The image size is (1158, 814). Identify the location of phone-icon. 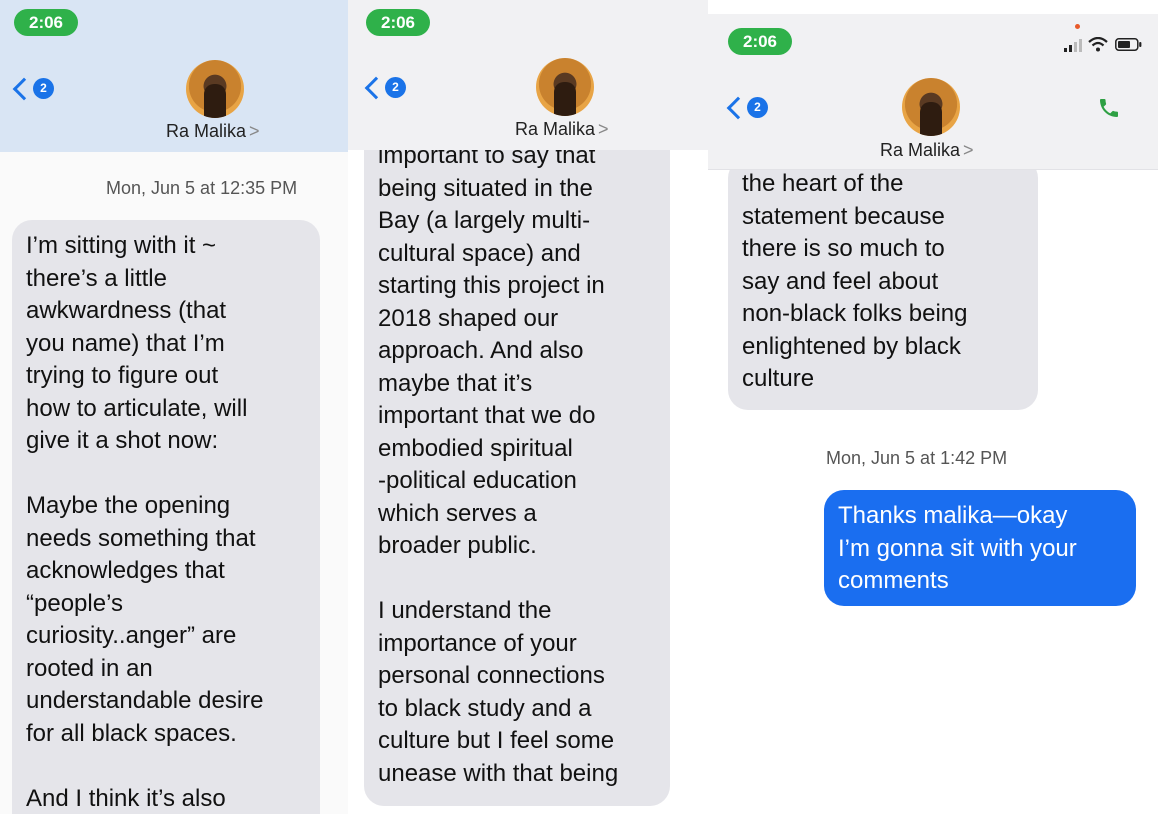
(1109, 108).